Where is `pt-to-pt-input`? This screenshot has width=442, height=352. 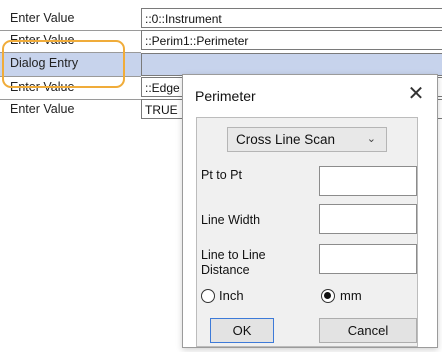
pt-to-pt-input is located at coordinates (368, 181).